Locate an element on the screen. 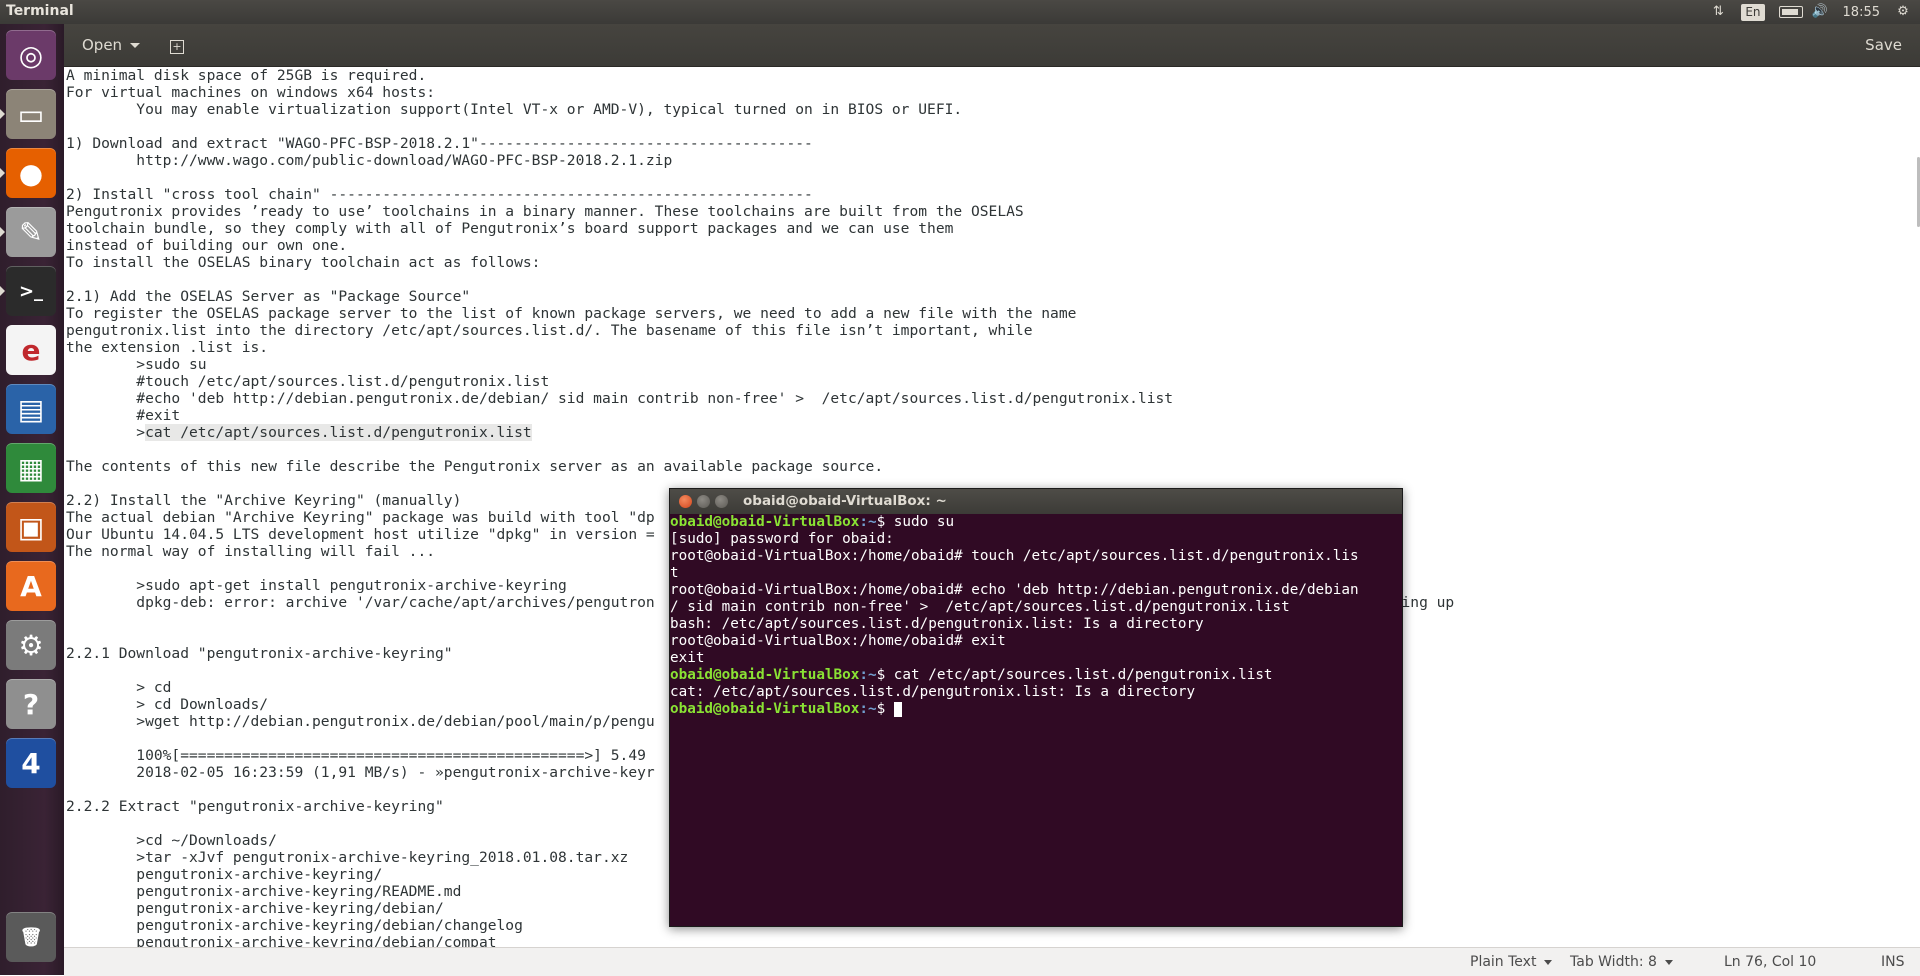  terminal-title: obaid@obaid-VirtualBox: ~ is located at coordinates (845, 501).